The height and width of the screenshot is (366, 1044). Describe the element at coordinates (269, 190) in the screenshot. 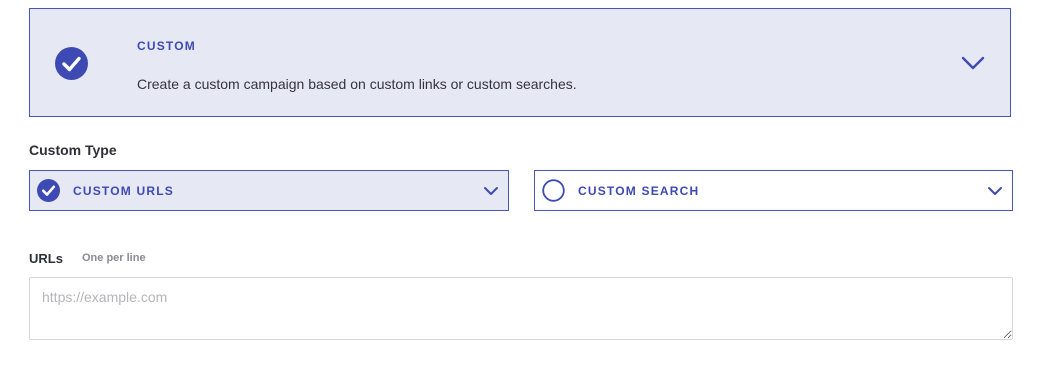

I see `custom-urls-option: CUSTOM URLS` at that location.